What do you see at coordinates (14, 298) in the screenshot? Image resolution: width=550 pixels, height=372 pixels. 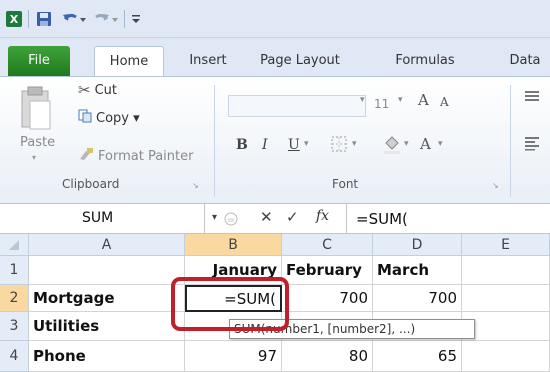 I see `row-header-2: 2` at bounding box center [14, 298].